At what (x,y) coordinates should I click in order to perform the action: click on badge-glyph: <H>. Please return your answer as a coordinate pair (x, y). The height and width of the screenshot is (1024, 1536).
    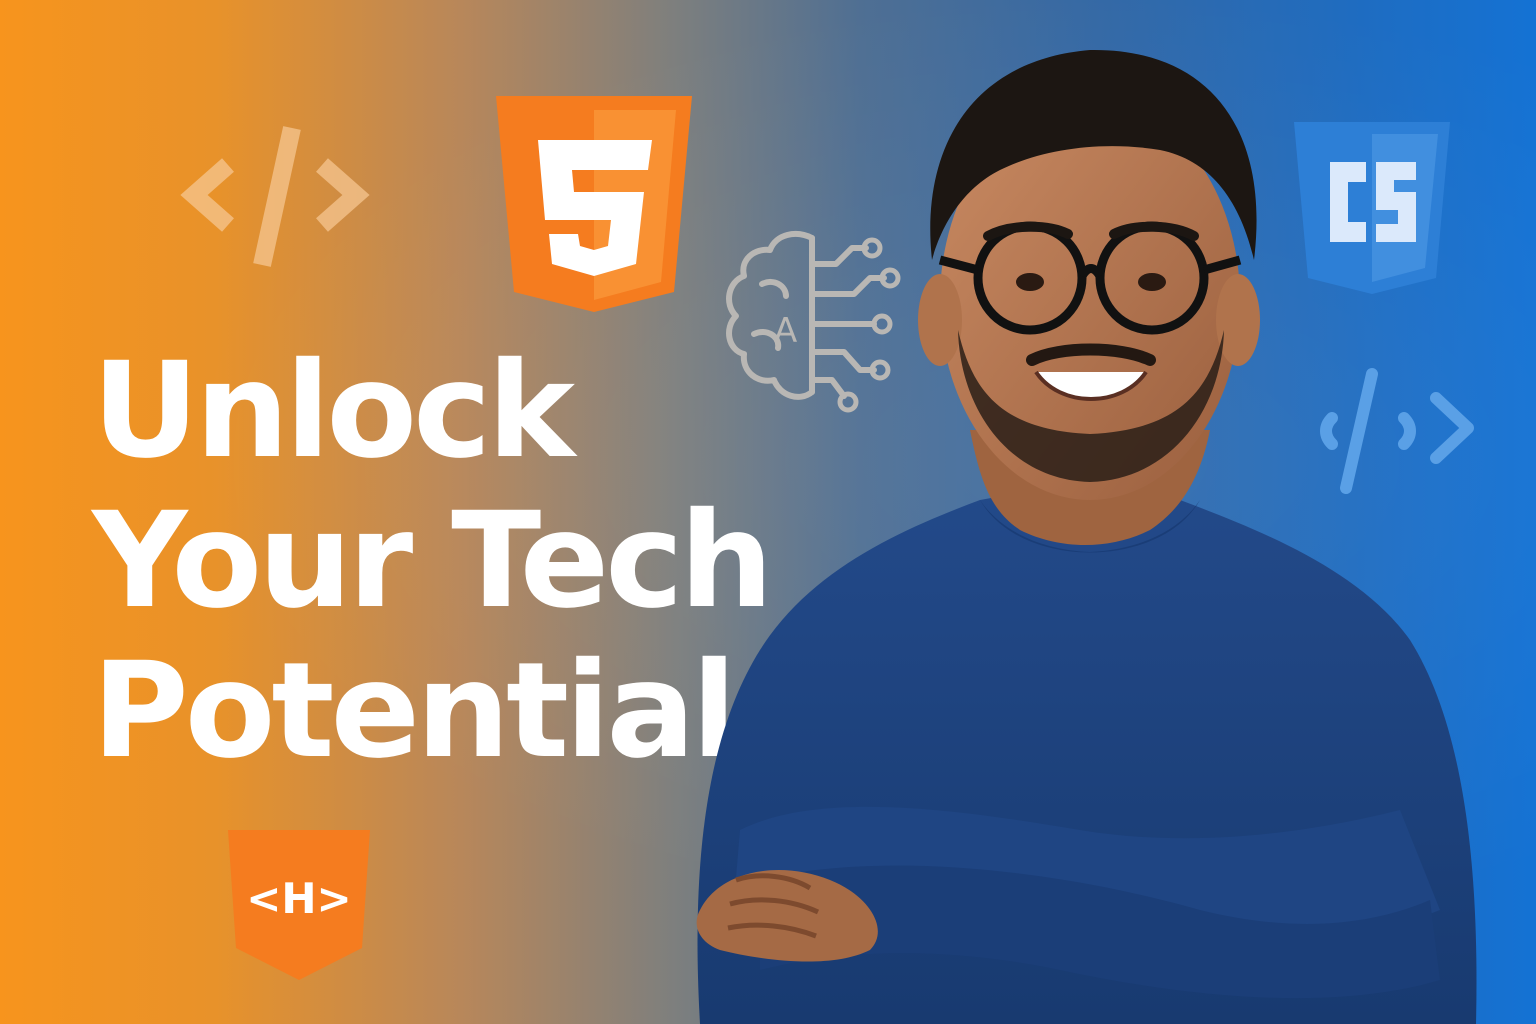
    Looking at the image, I should click on (299, 898).